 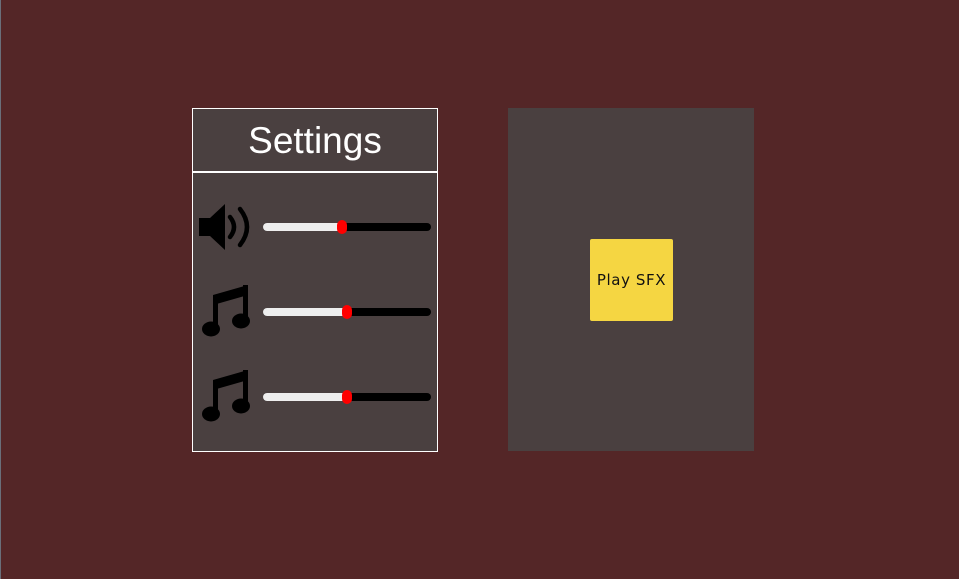 I want to click on settings-title: Settings, so click(x=315, y=140).